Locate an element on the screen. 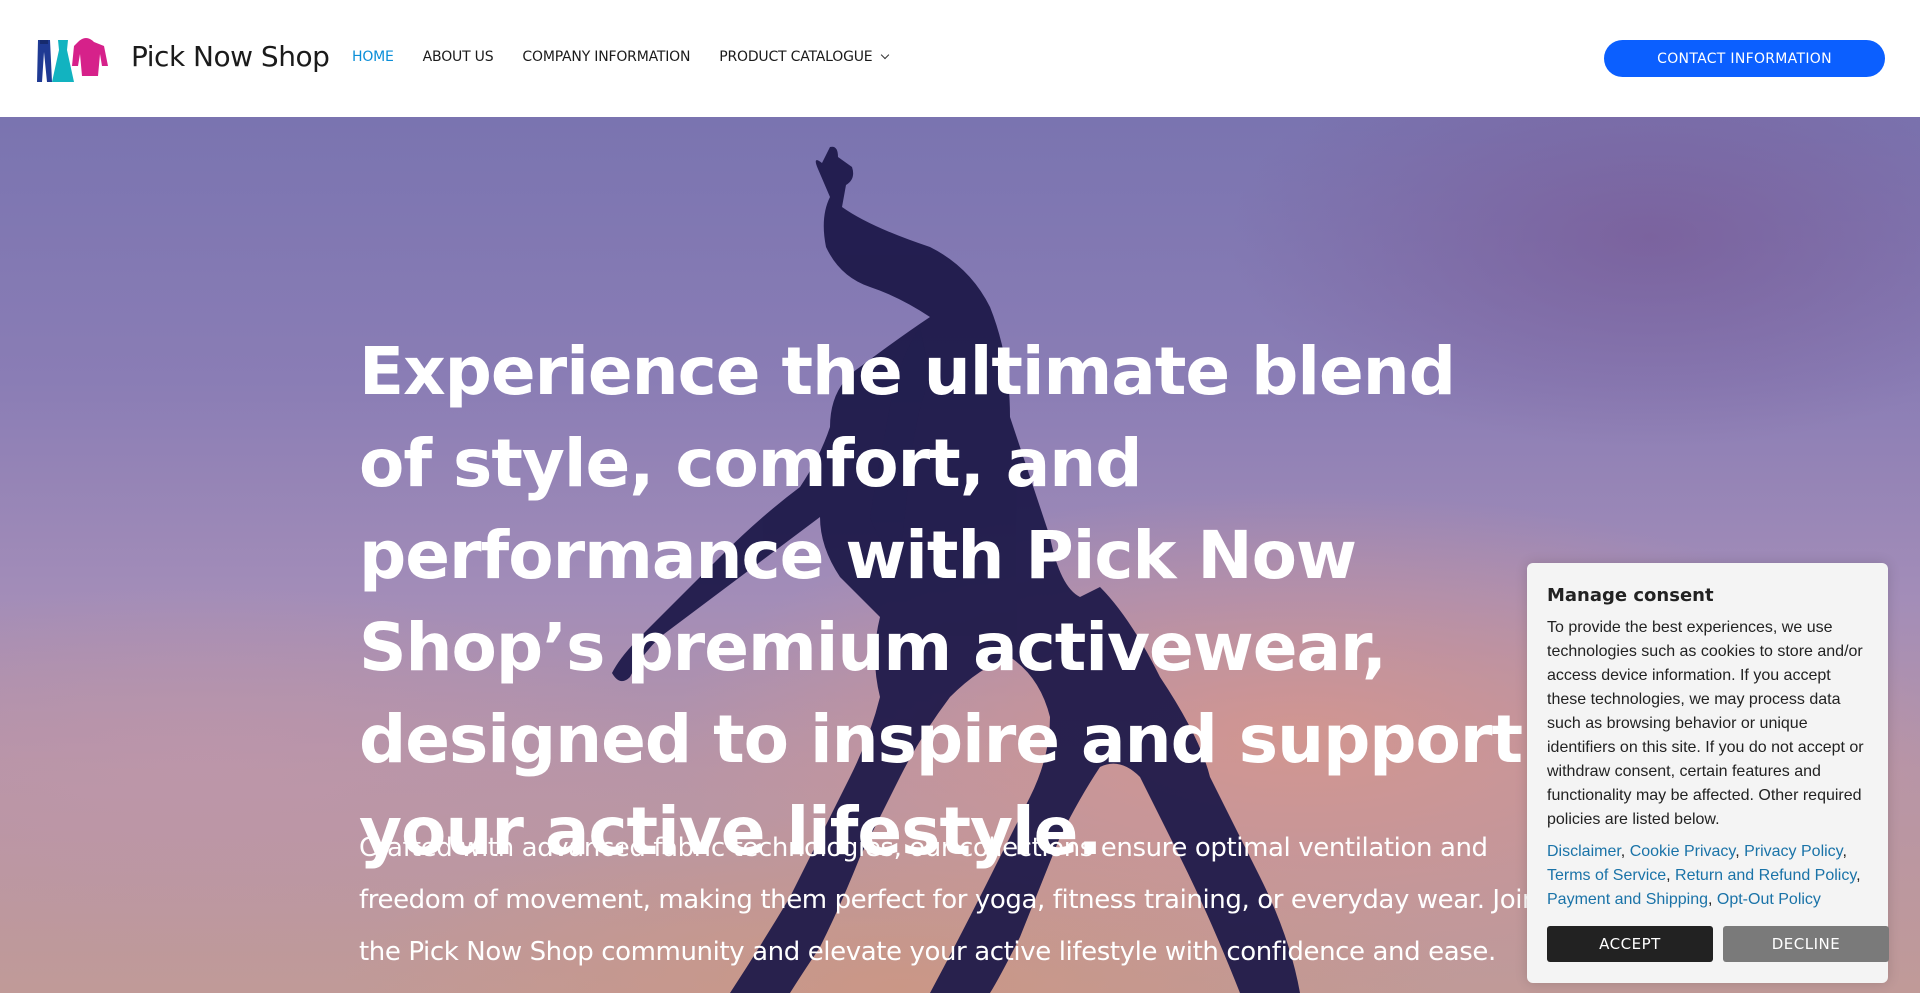  consent-title: Manage consent is located at coordinates (1630, 595).